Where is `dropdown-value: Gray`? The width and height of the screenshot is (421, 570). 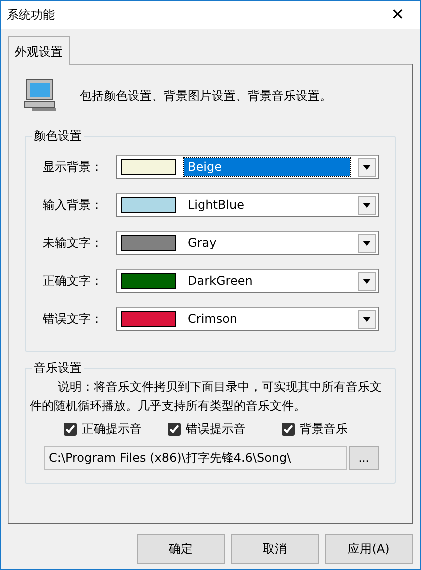
dropdown-value: Gray is located at coordinates (202, 243).